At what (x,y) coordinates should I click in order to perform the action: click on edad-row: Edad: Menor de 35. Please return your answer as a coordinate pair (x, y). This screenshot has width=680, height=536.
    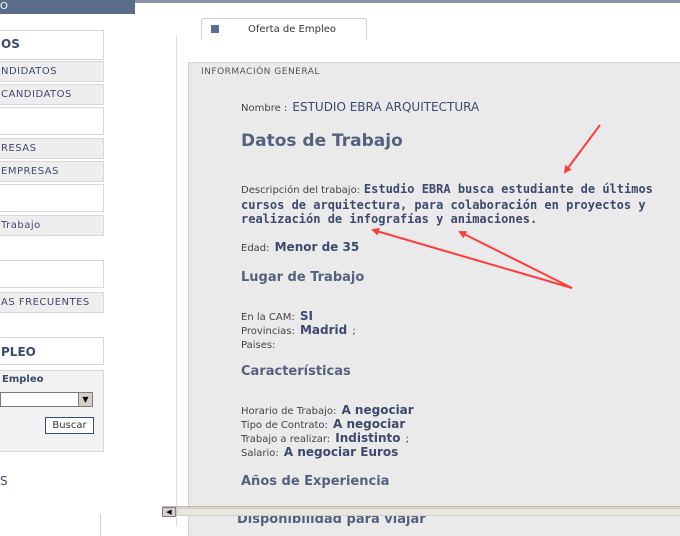
    Looking at the image, I should click on (300, 245).